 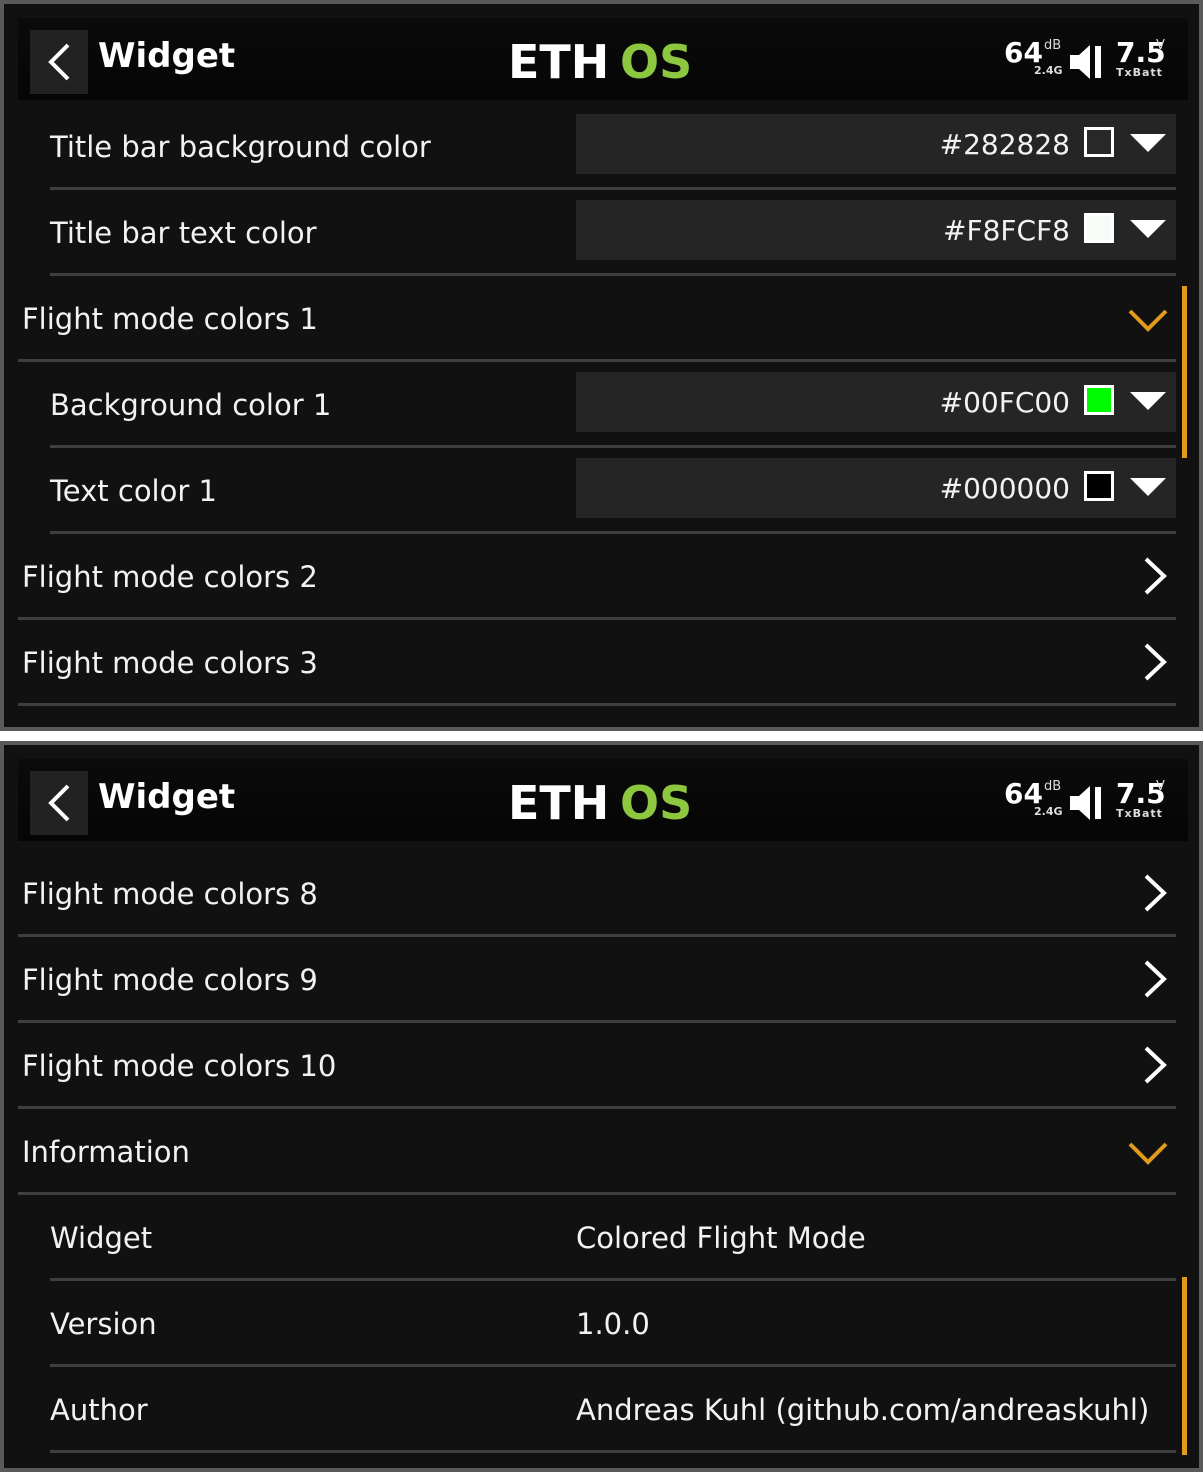 What do you see at coordinates (183, 233) in the screenshot?
I see `setting-label: Title bar text color` at bounding box center [183, 233].